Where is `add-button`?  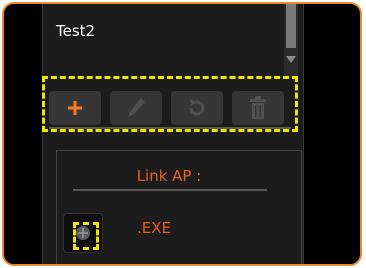 add-button is located at coordinates (75, 108).